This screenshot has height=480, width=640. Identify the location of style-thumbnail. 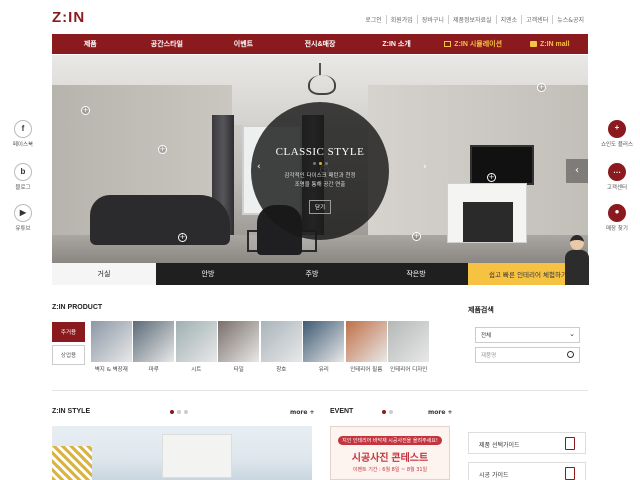
(182, 453).